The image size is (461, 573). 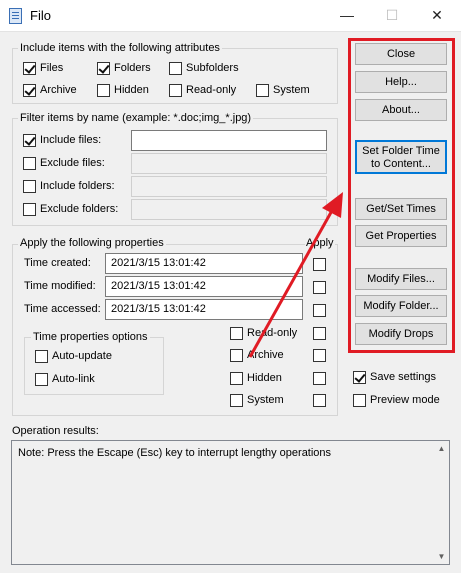 What do you see at coordinates (332, 205) in the screenshot?
I see `annotation-arrow-head` at bounding box center [332, 205].